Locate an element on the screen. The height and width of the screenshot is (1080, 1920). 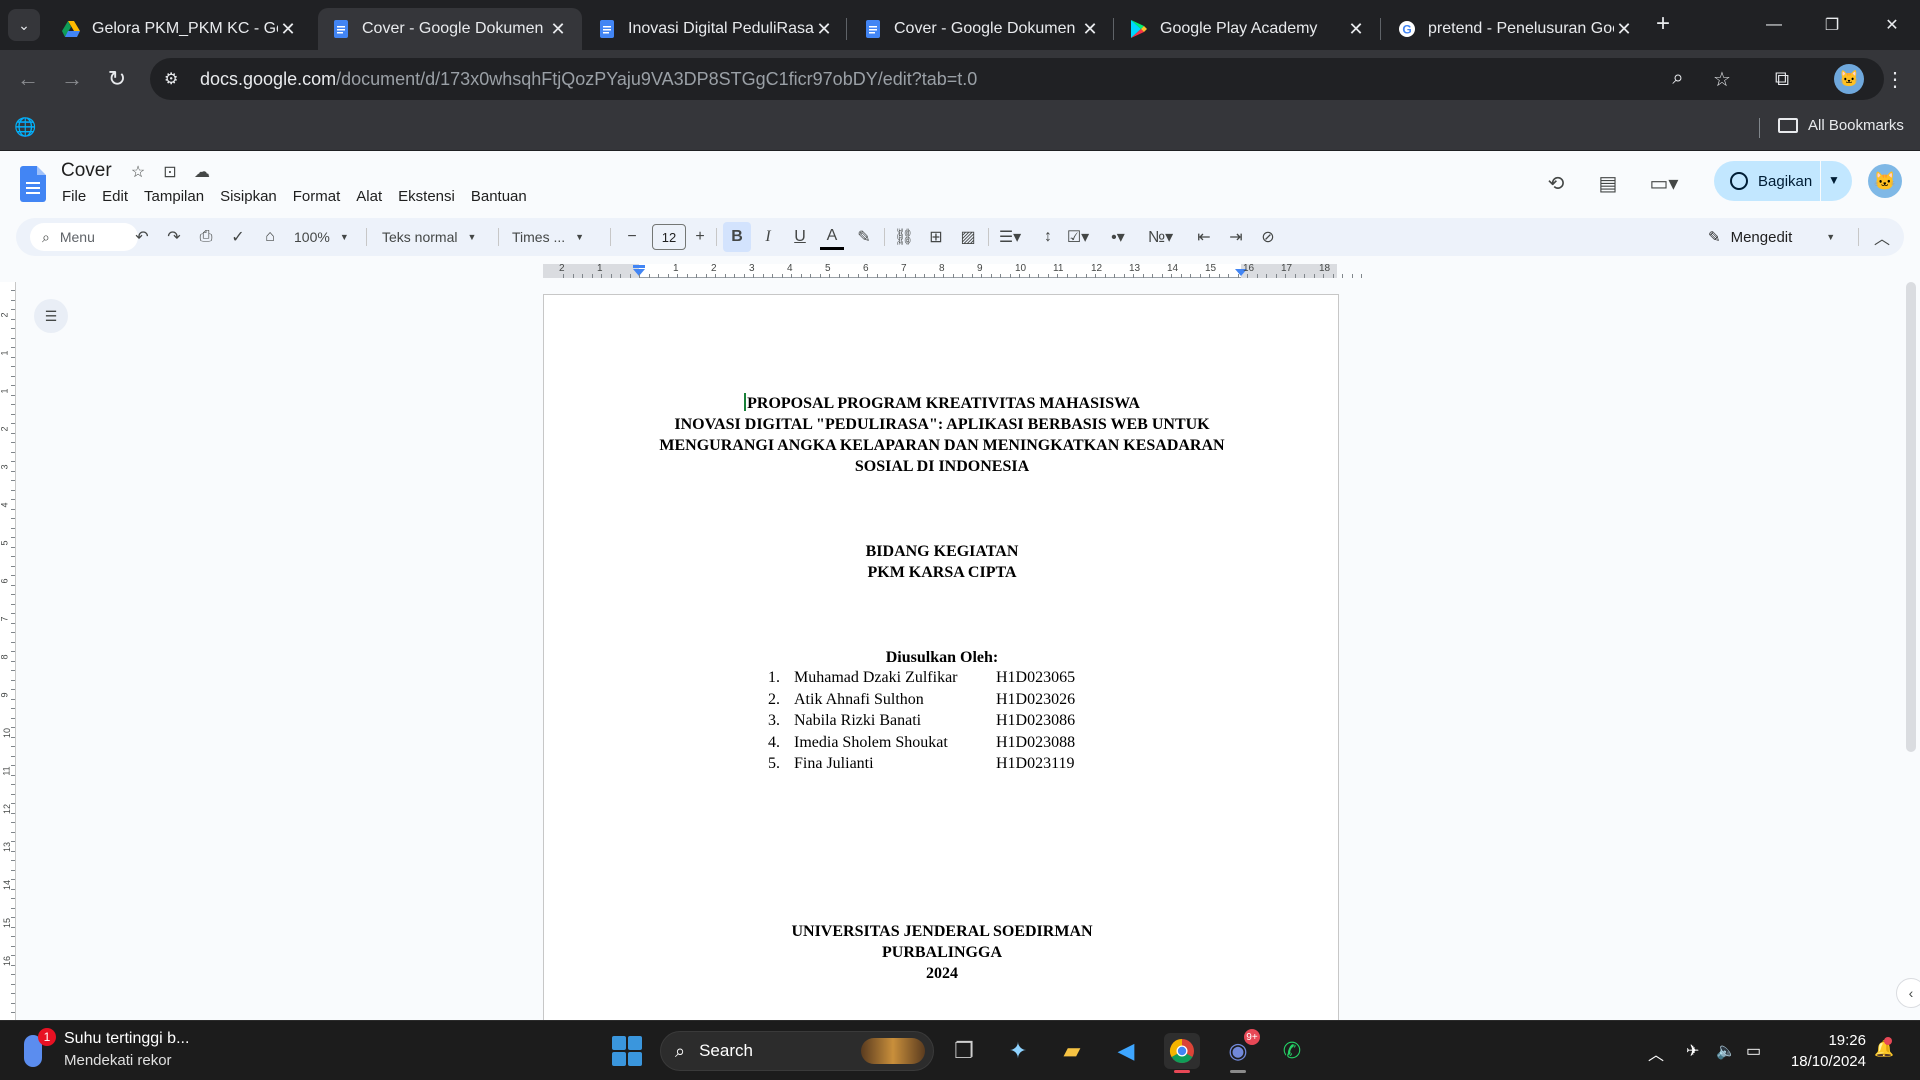
weather-subtitle: Mendekati rekor is located at coordinates (118, 1060).